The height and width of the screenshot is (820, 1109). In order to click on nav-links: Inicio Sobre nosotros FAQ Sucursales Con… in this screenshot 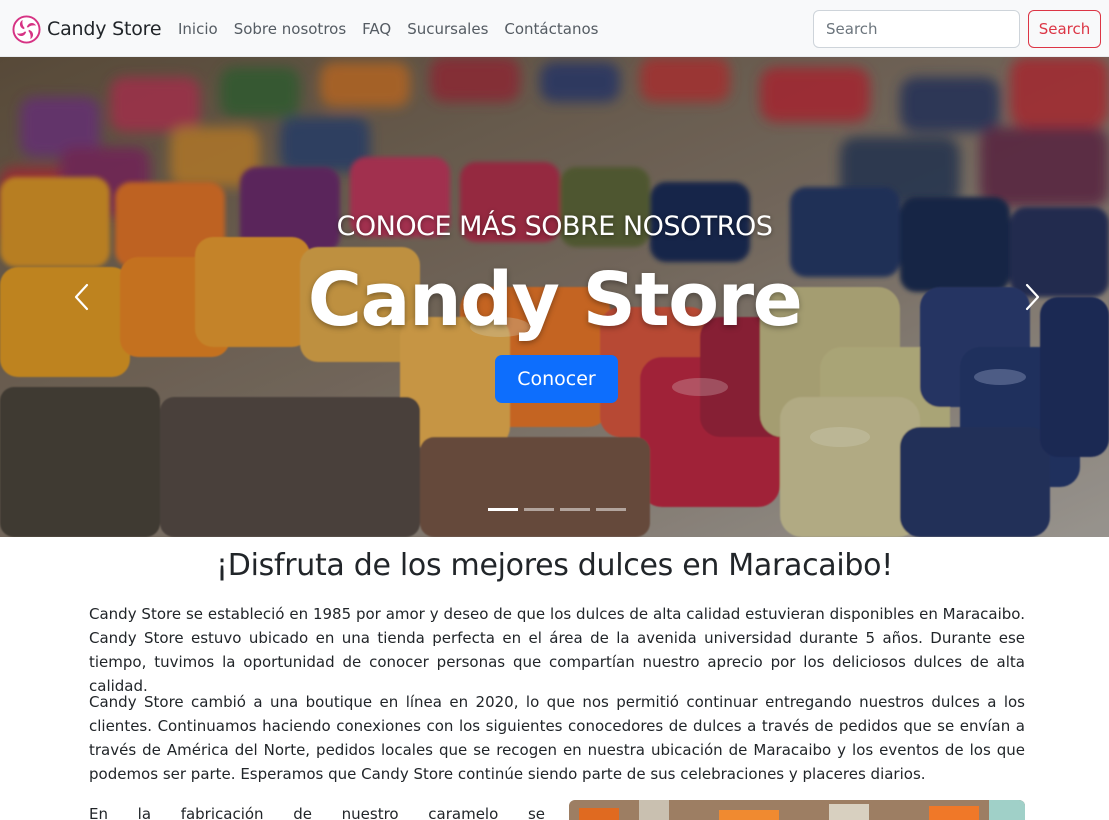, I will do `click(388, 29)`.